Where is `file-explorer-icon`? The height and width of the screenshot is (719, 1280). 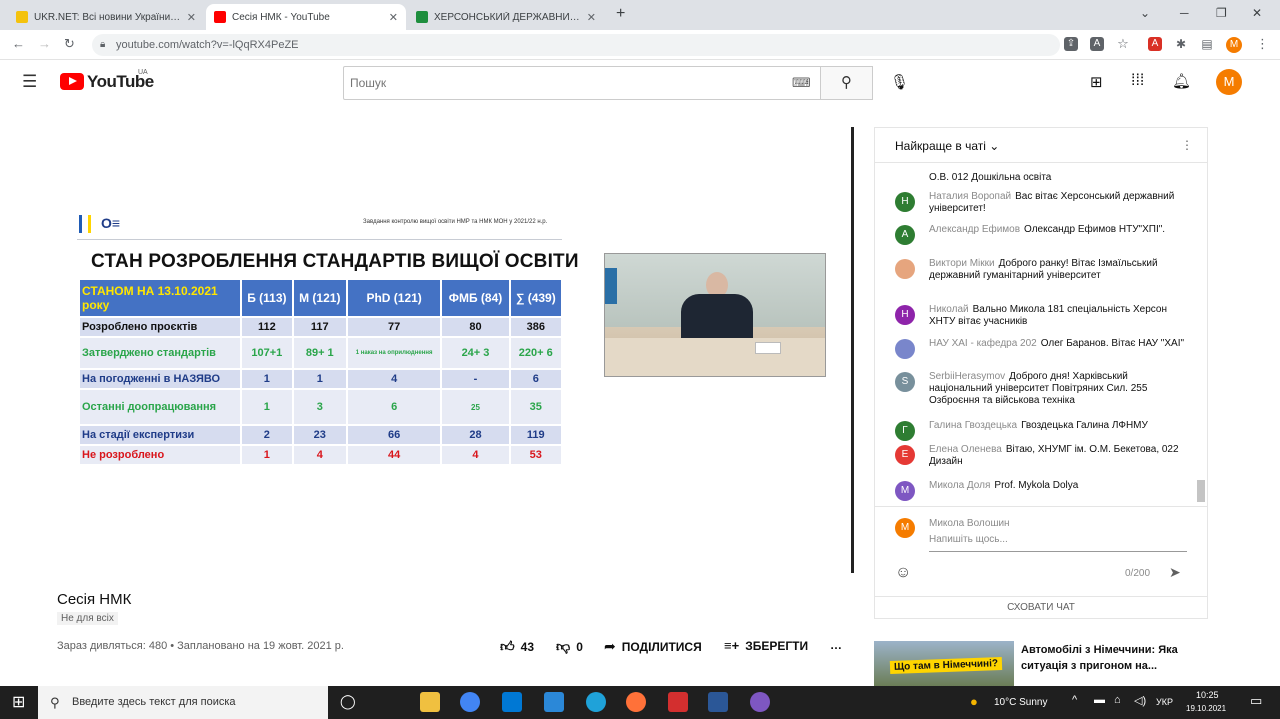 file-explorer-icon is located at coordinates (430, 702).